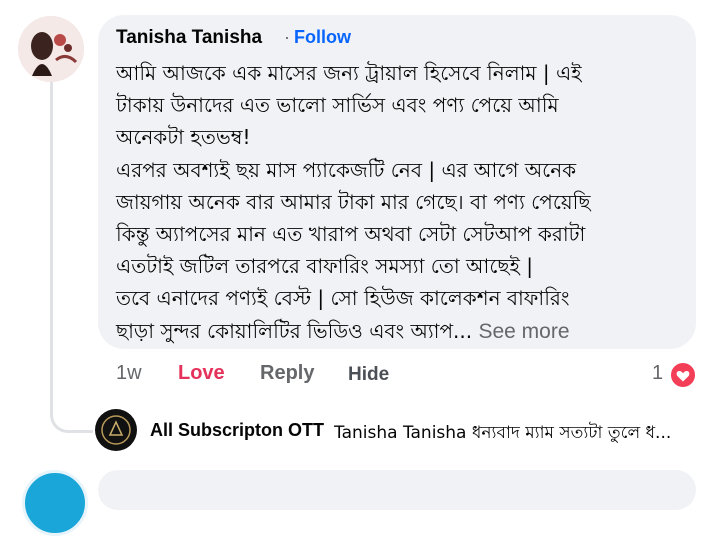  I want to click on reaction-count: 1, so click(657, 373).